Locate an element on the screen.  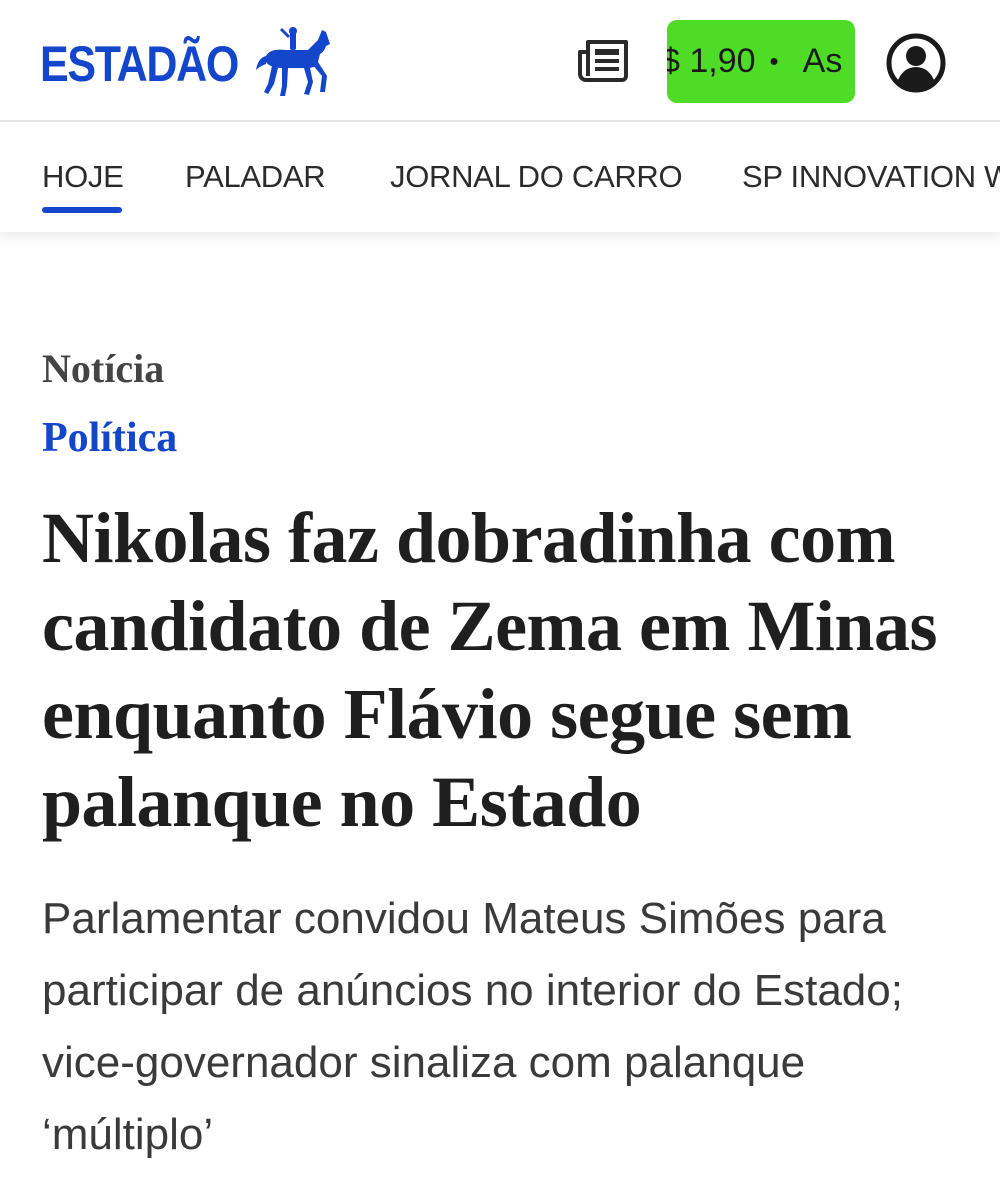
subscribe-button: $ 1,90 • As is located at coordinates (761, 61).